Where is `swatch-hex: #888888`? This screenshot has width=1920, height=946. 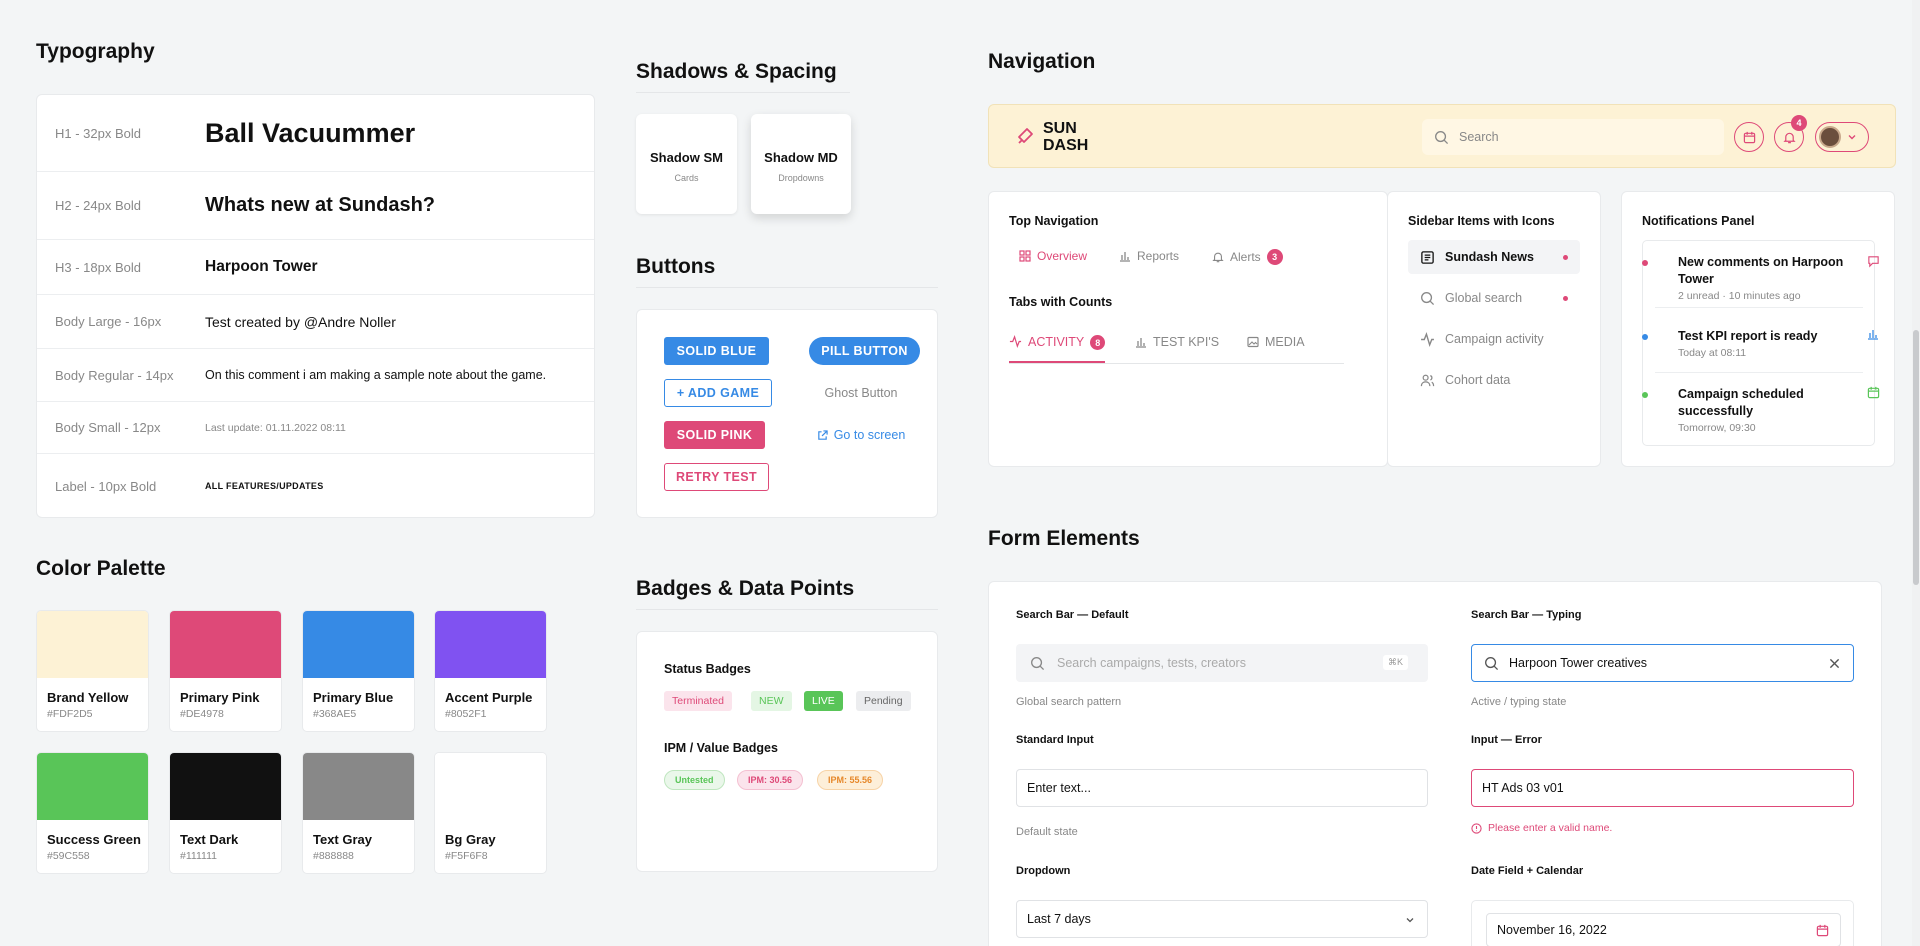 swatch-hex: #888888 is located at coordinates (333, 856).